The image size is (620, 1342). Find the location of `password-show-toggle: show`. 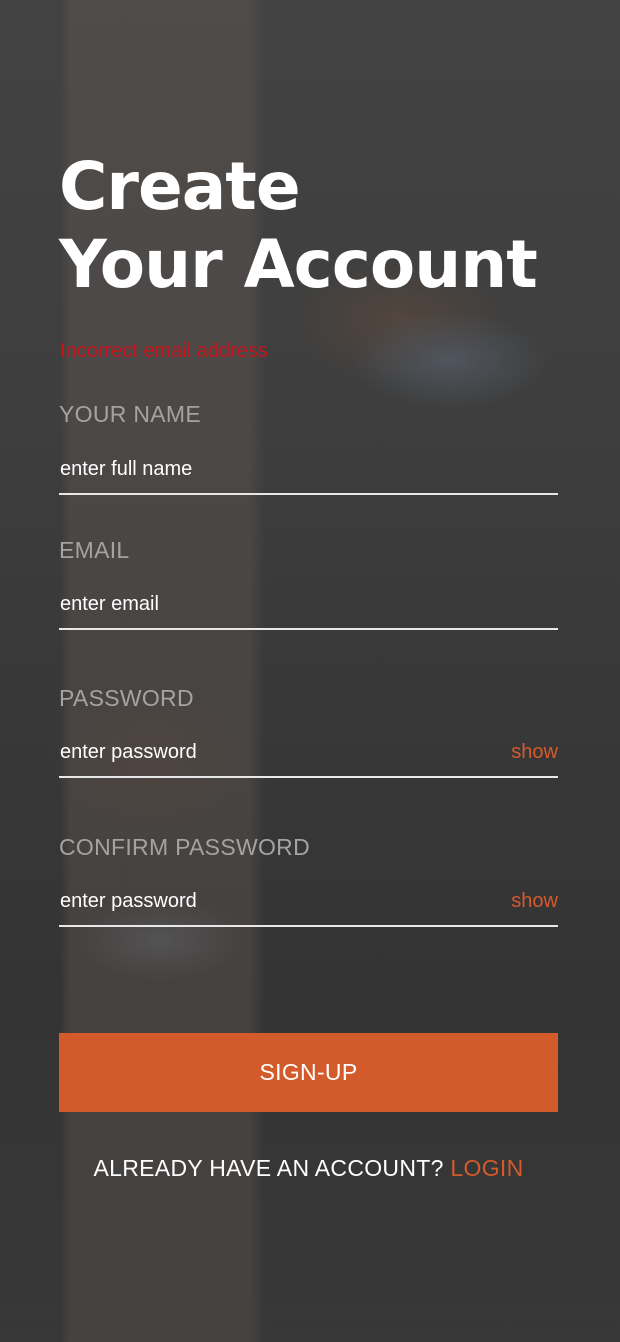

password-show-toggle: show is located at coordinates (534, 752).